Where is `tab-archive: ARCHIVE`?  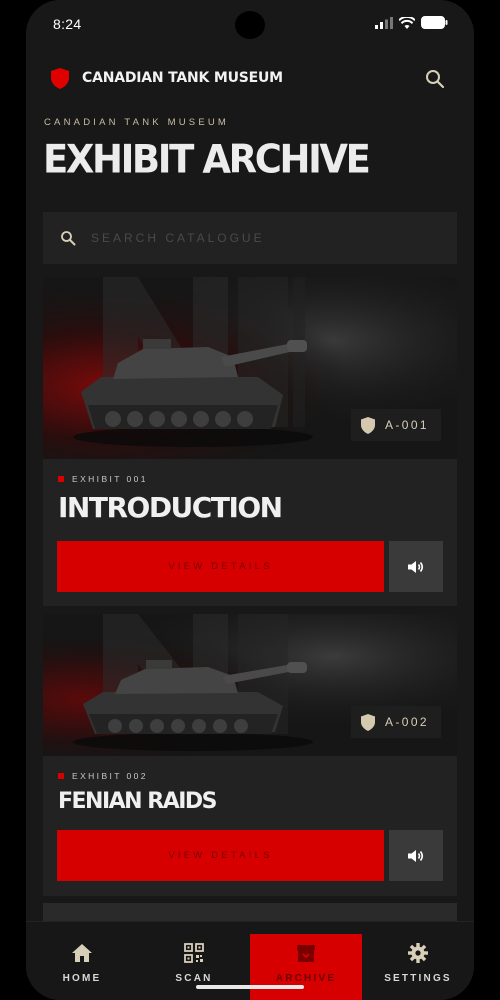 tab-archive: ARCHIVE is located at coordinates (306, 967).